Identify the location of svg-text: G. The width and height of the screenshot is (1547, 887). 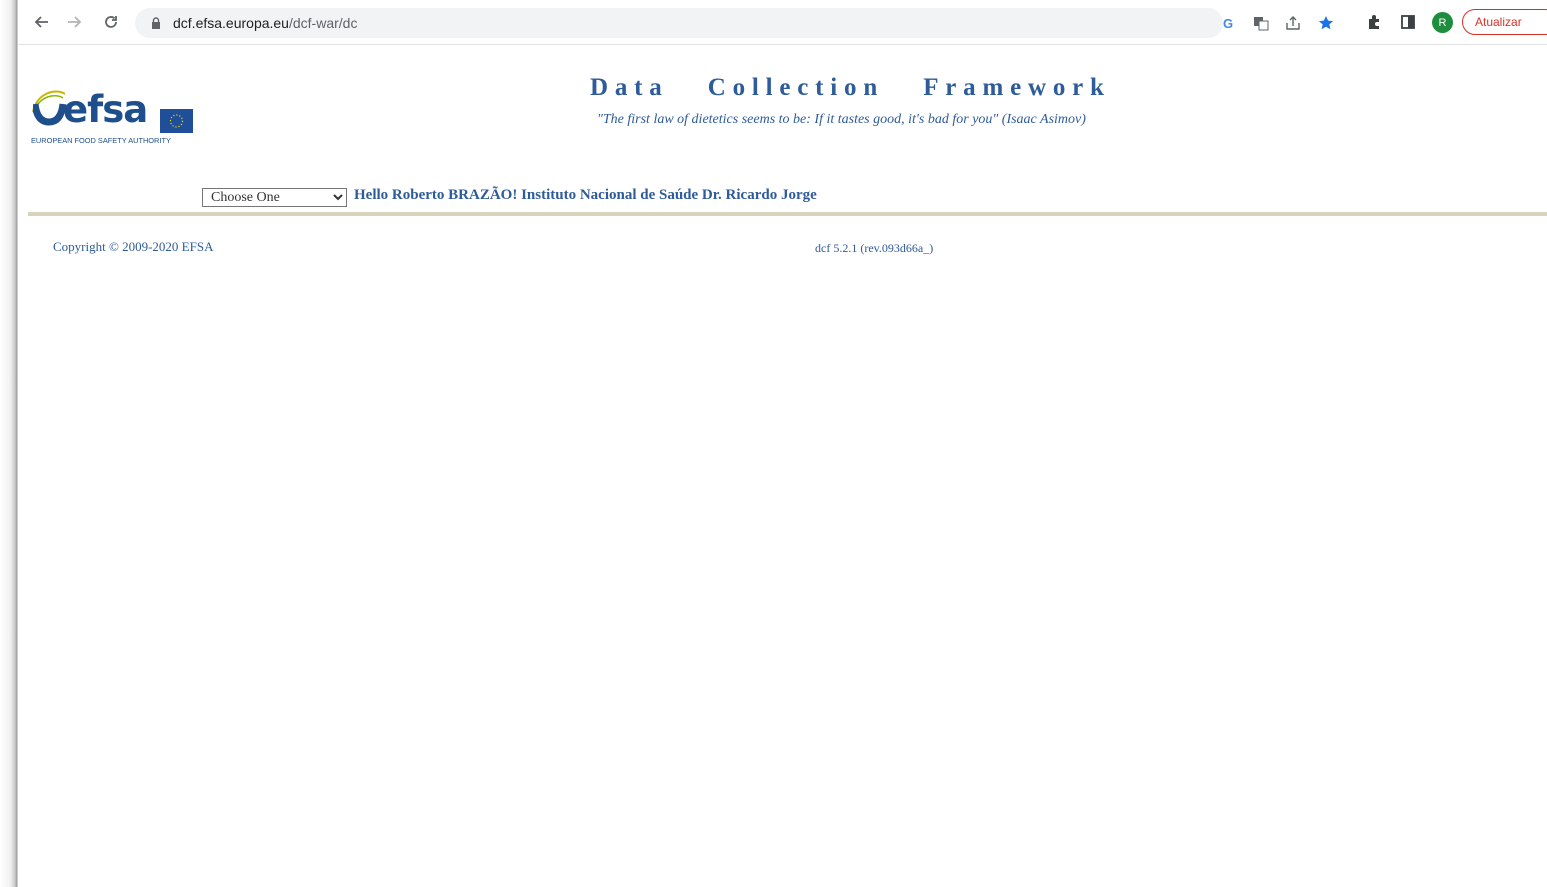
(1228, 23).